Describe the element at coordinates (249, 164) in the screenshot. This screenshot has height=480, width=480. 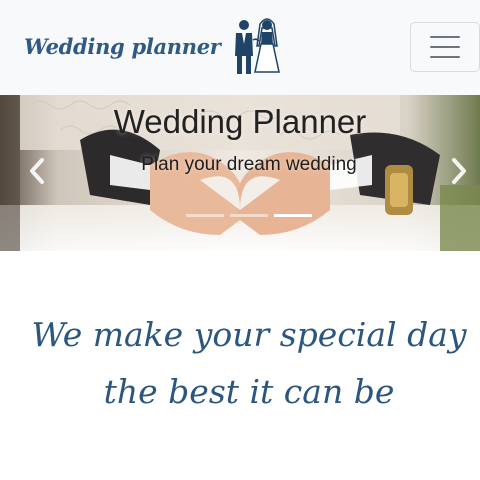
I see `carousel-caption-subtitle: Plan your dream wedding` at that location.